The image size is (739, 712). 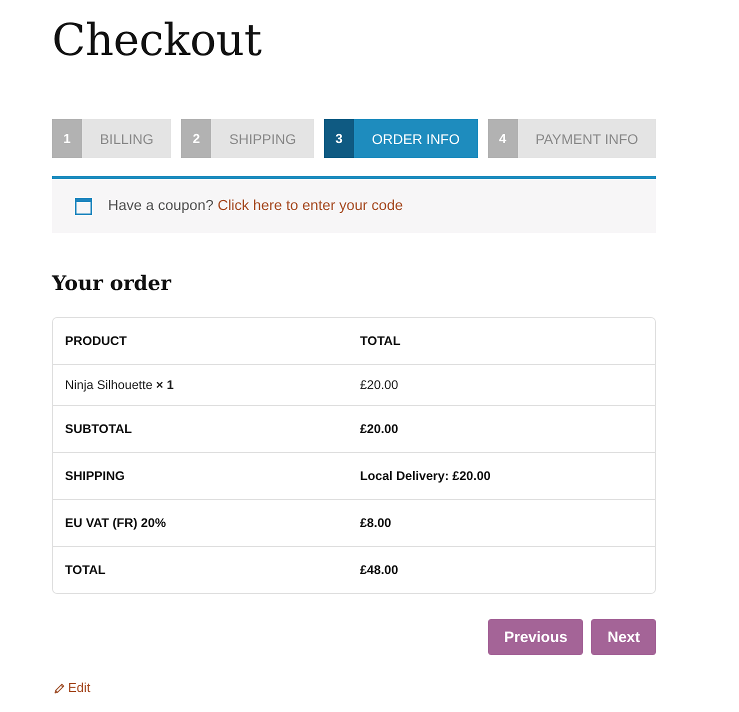 What do you see at coordinates (536, 637) in the screenshot?
I see `previous-button: Previous` at bounding box center [536, 637].